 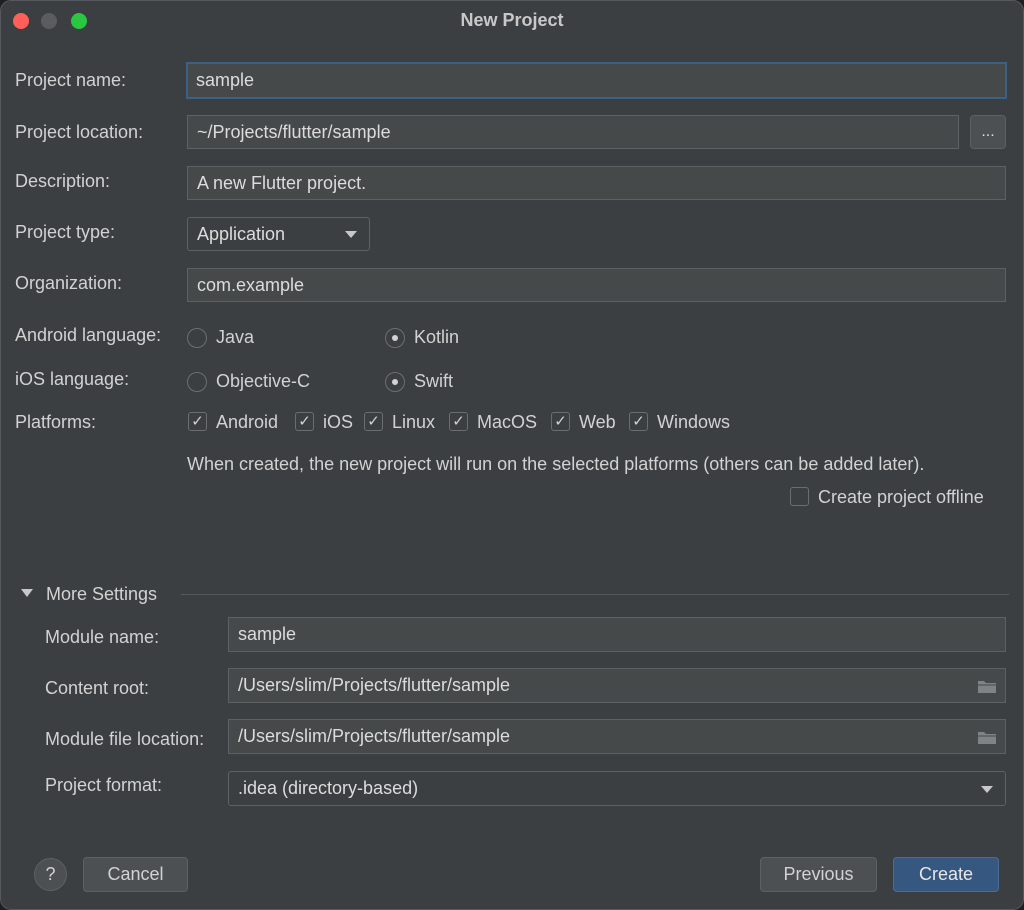 I want to click on checkbox-linux-label: Linux, so click(x=414, y=422).